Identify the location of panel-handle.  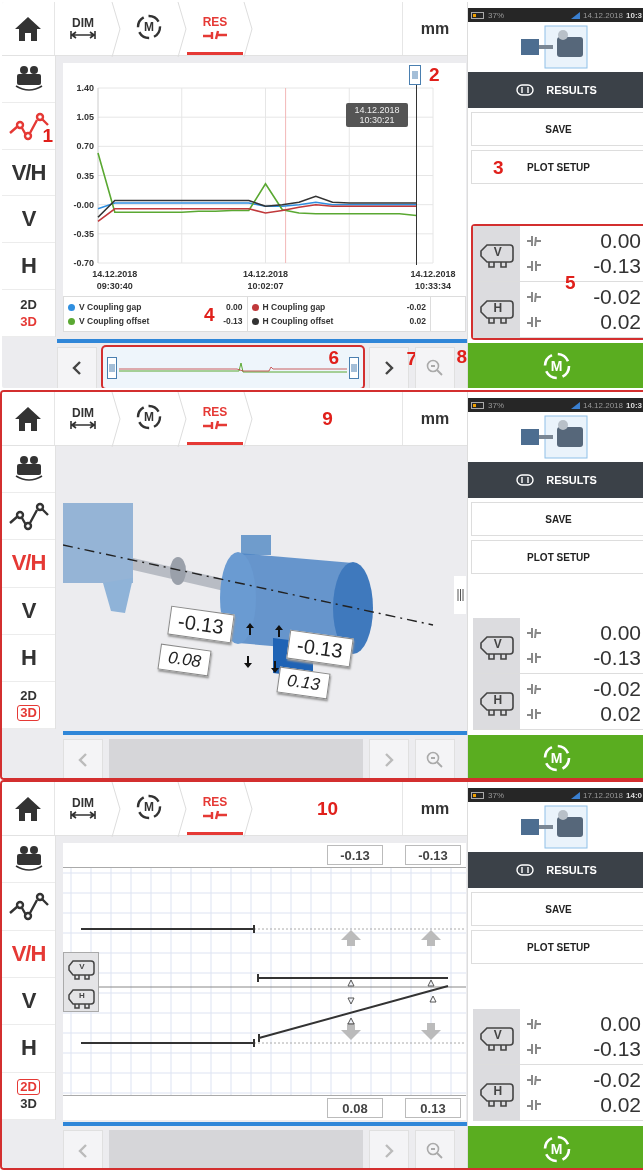
(460, 595).